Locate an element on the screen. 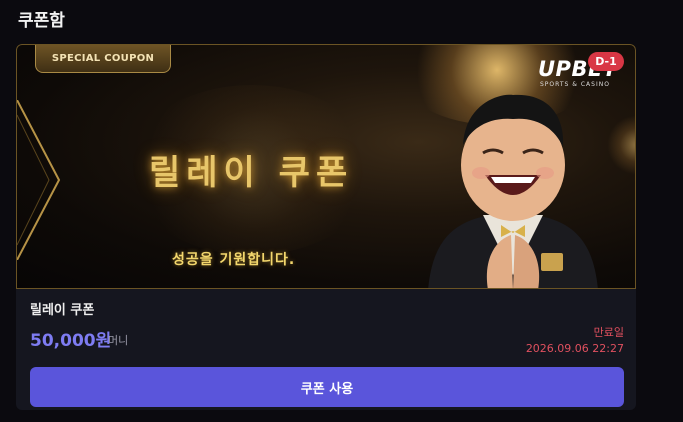 The image size is (683, 422). expiry-date: 2026.09.06 22:27 is located at coordinates (574, 348).